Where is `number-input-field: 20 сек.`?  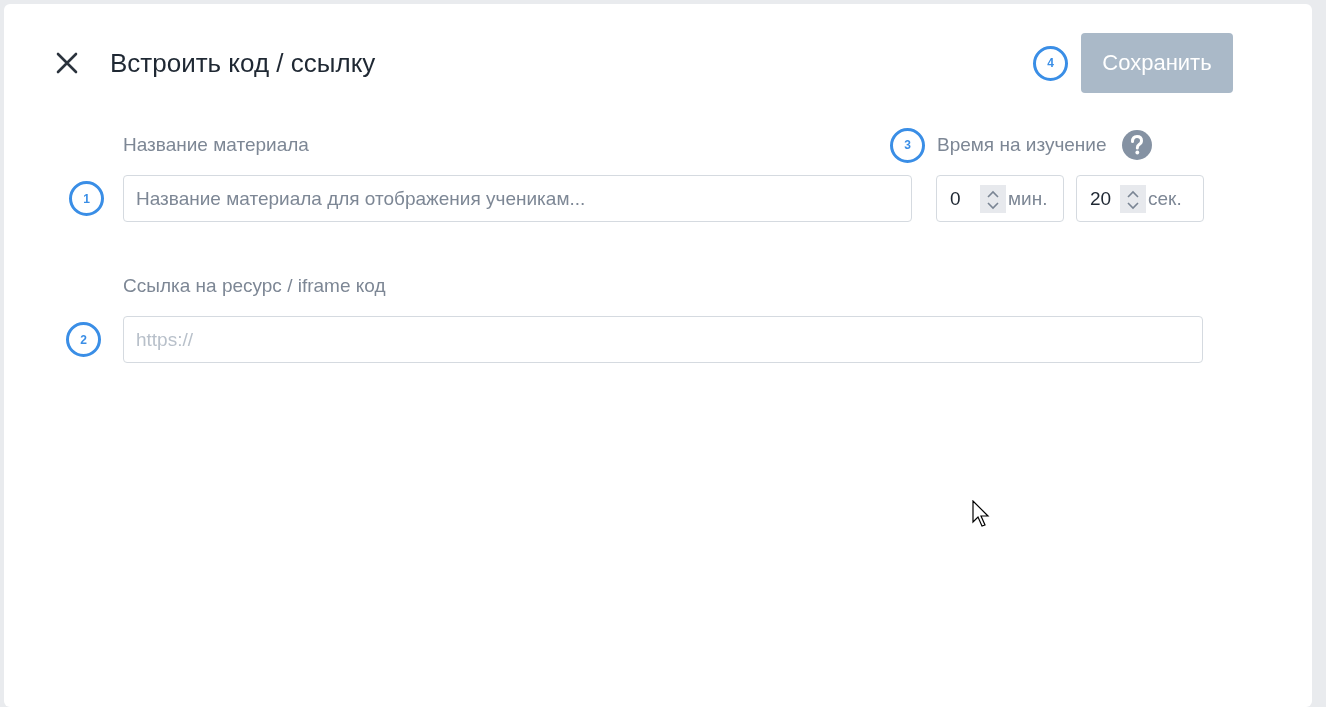 number-input-field: 20 сек. is located at coordinates (1140, 198).